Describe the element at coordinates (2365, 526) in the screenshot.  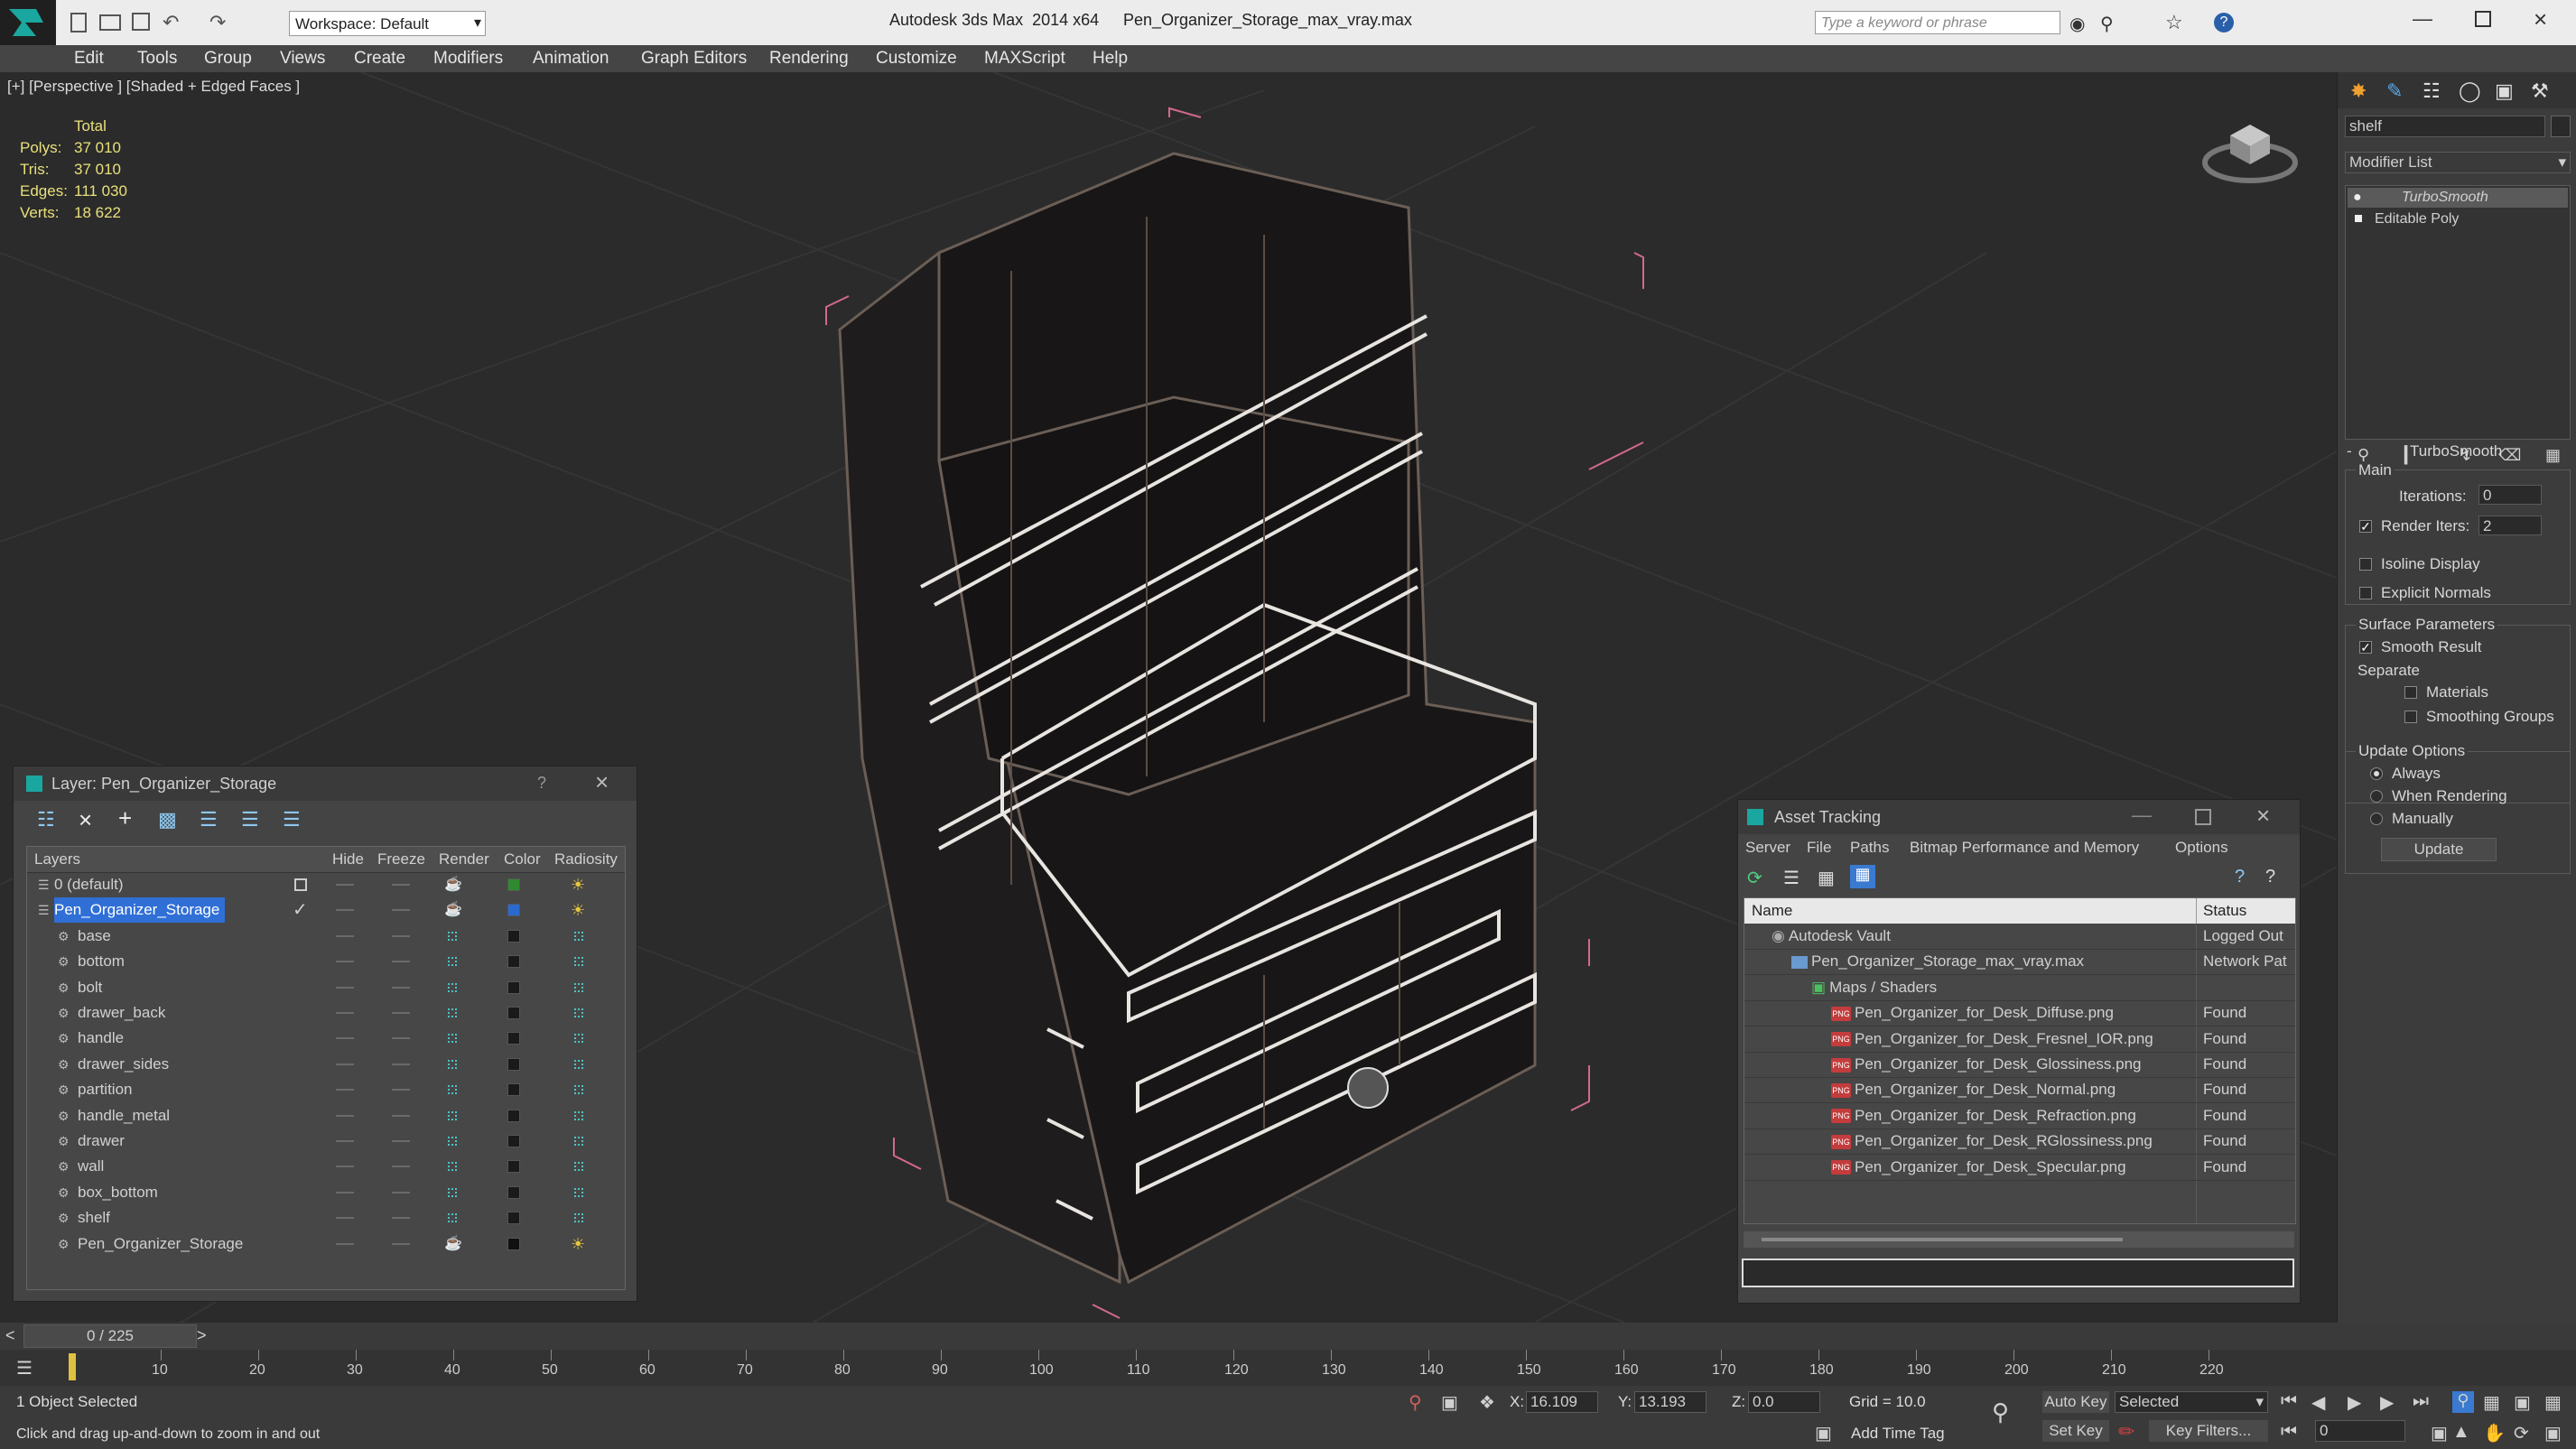
I see `render-iters-checkbox: ✓` at that location.